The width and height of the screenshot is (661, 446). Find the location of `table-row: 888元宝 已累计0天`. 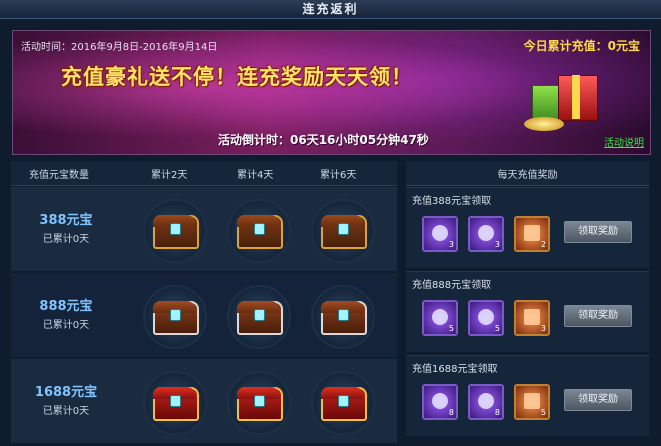

table-row: 888元宝 已累计0天 is located at coordinates (204, 315).